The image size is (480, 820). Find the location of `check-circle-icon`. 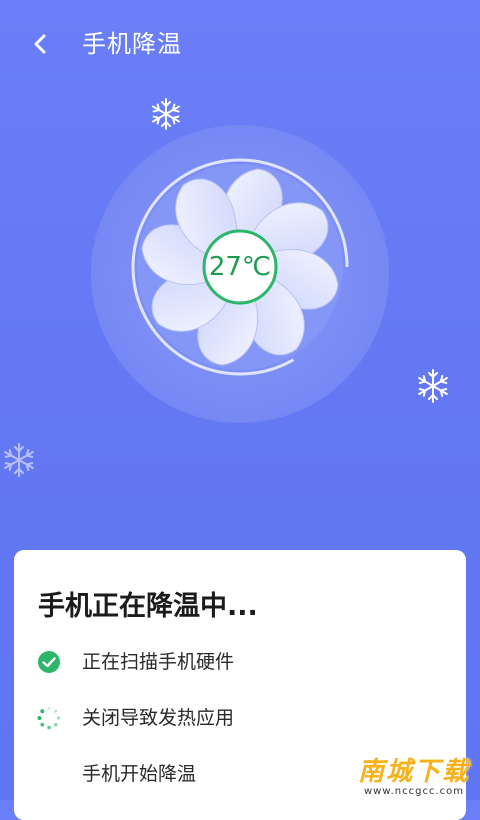

check-circle-icon is located at coordinates (49, 662).